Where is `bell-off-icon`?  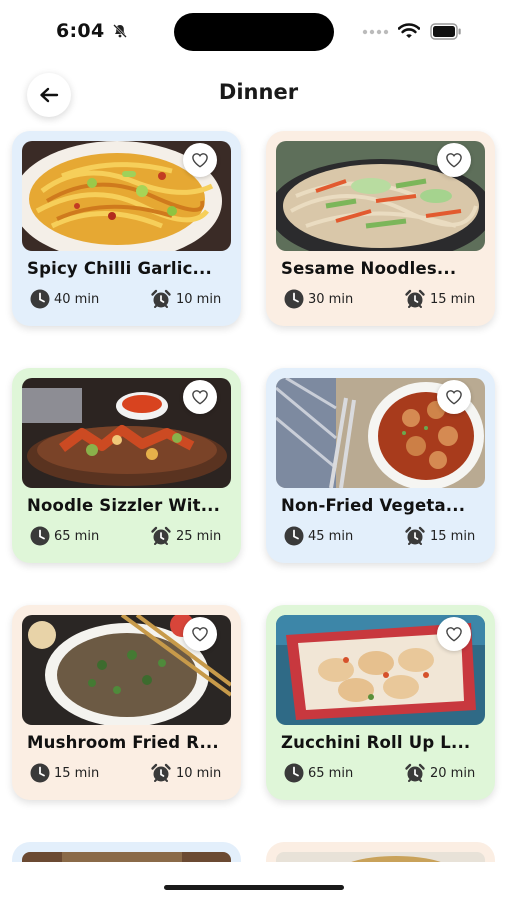
bell-off-icon is located at coordinates (120, 31).